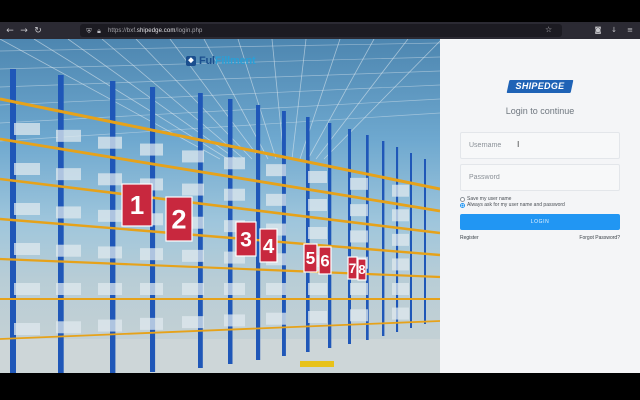 The width and height of the screenshot is (640, 400). I want to click on lock-icon: 🔒︎, so click(99, 31).